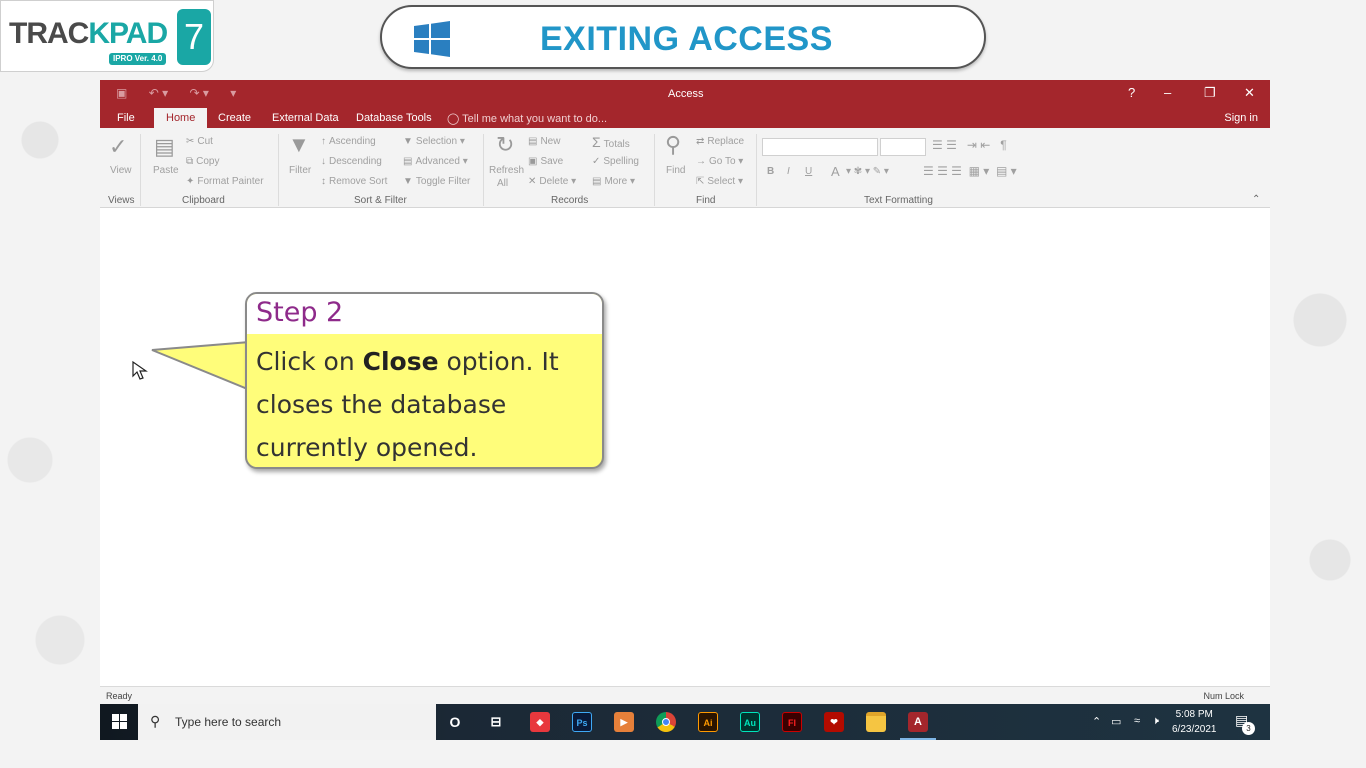 The width and height of the screenshot is (1366, 768). Describe the element at coordinates (706, 200) in the screenshot. I see `group-find-label: Find` at that location.